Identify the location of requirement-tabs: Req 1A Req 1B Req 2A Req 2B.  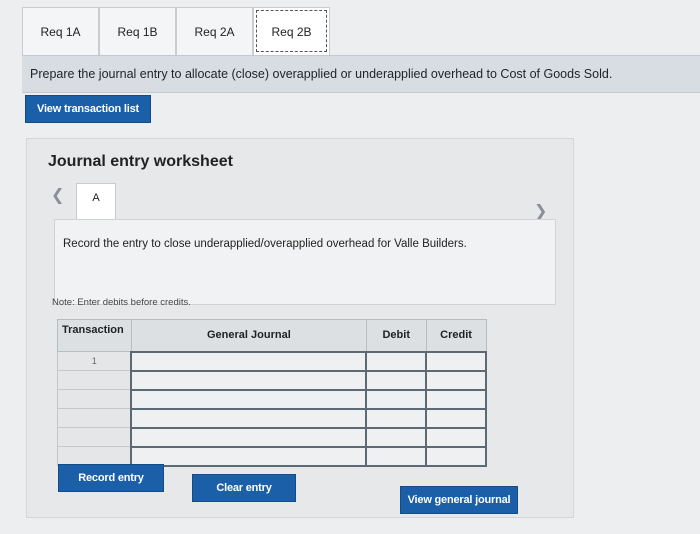
(176, 31).